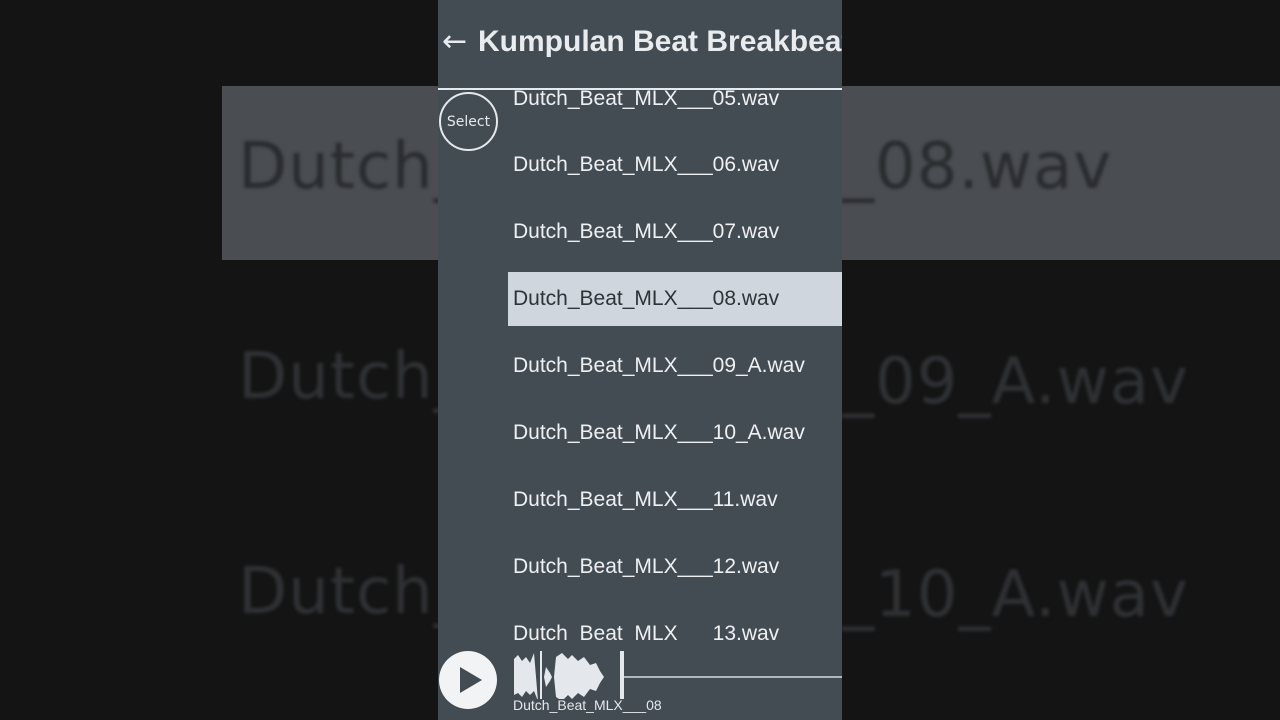 The height and width of the screenshot is (720, 1280). Describe the element at coordinates (468, 121) in the screenshot. I see `select-button: Select` at that location.